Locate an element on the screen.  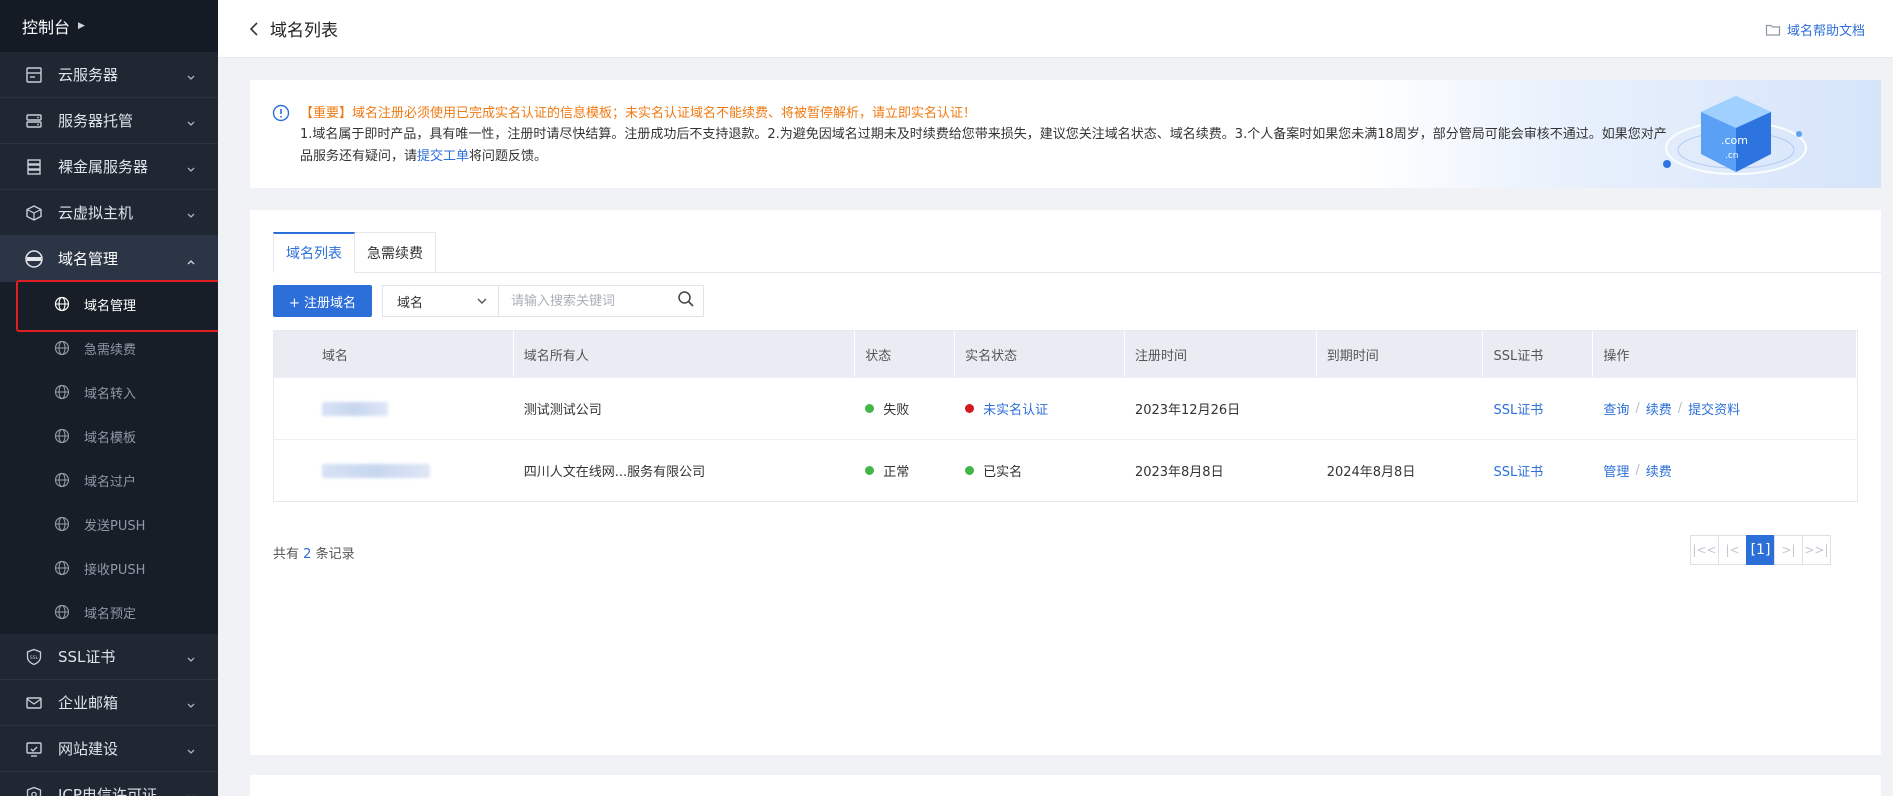
license-icon is located at coordinates (34, 790).